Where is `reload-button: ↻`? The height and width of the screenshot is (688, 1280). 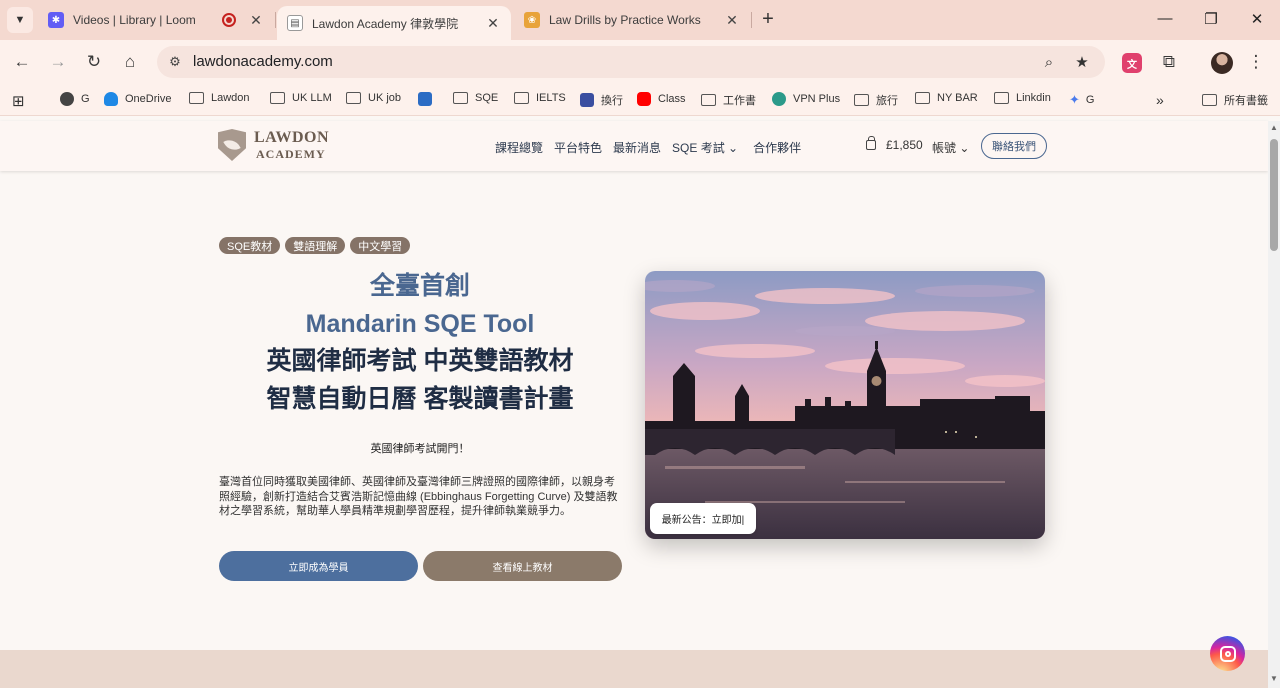
reload-button: ↻ is located at coordinates (94, 62).